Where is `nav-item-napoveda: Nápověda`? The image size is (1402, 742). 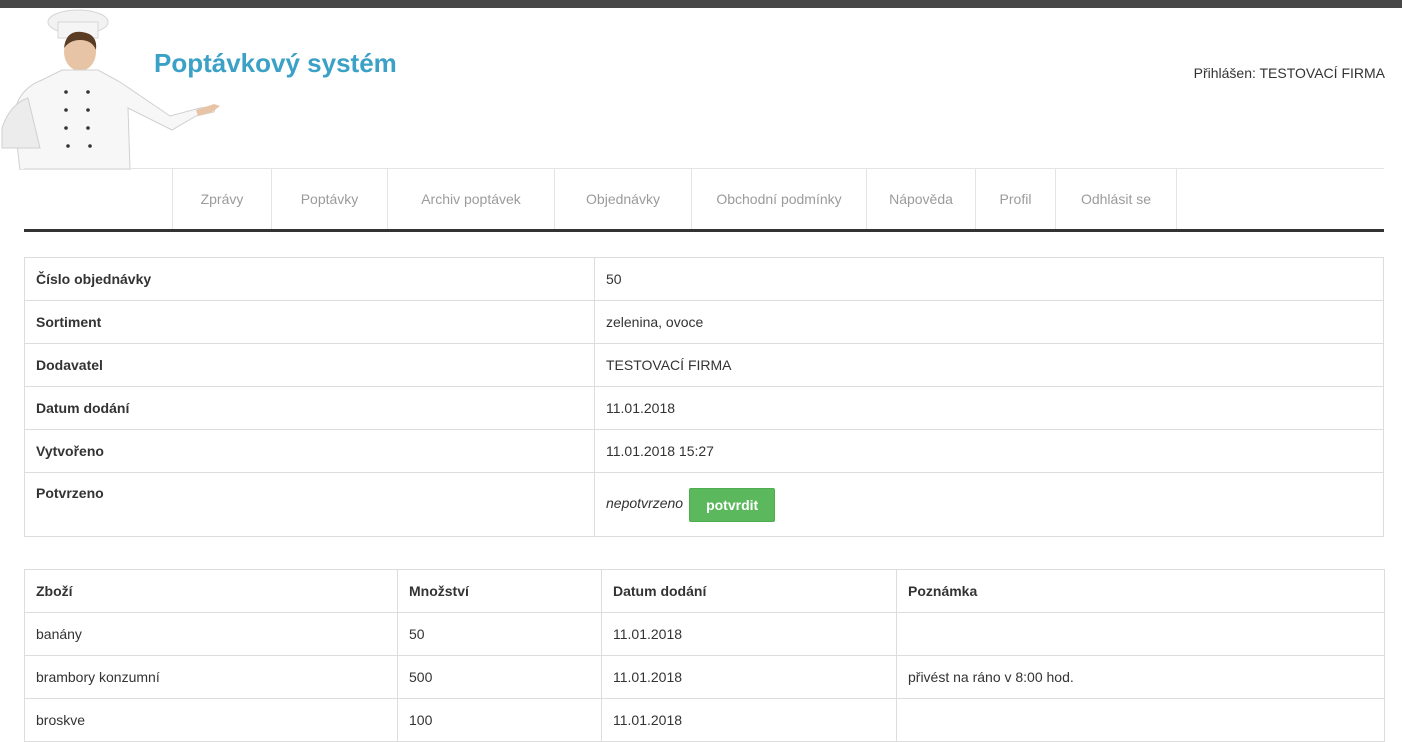 nav-item-napoveda: Nápověda is located at coordinates (920, 199).